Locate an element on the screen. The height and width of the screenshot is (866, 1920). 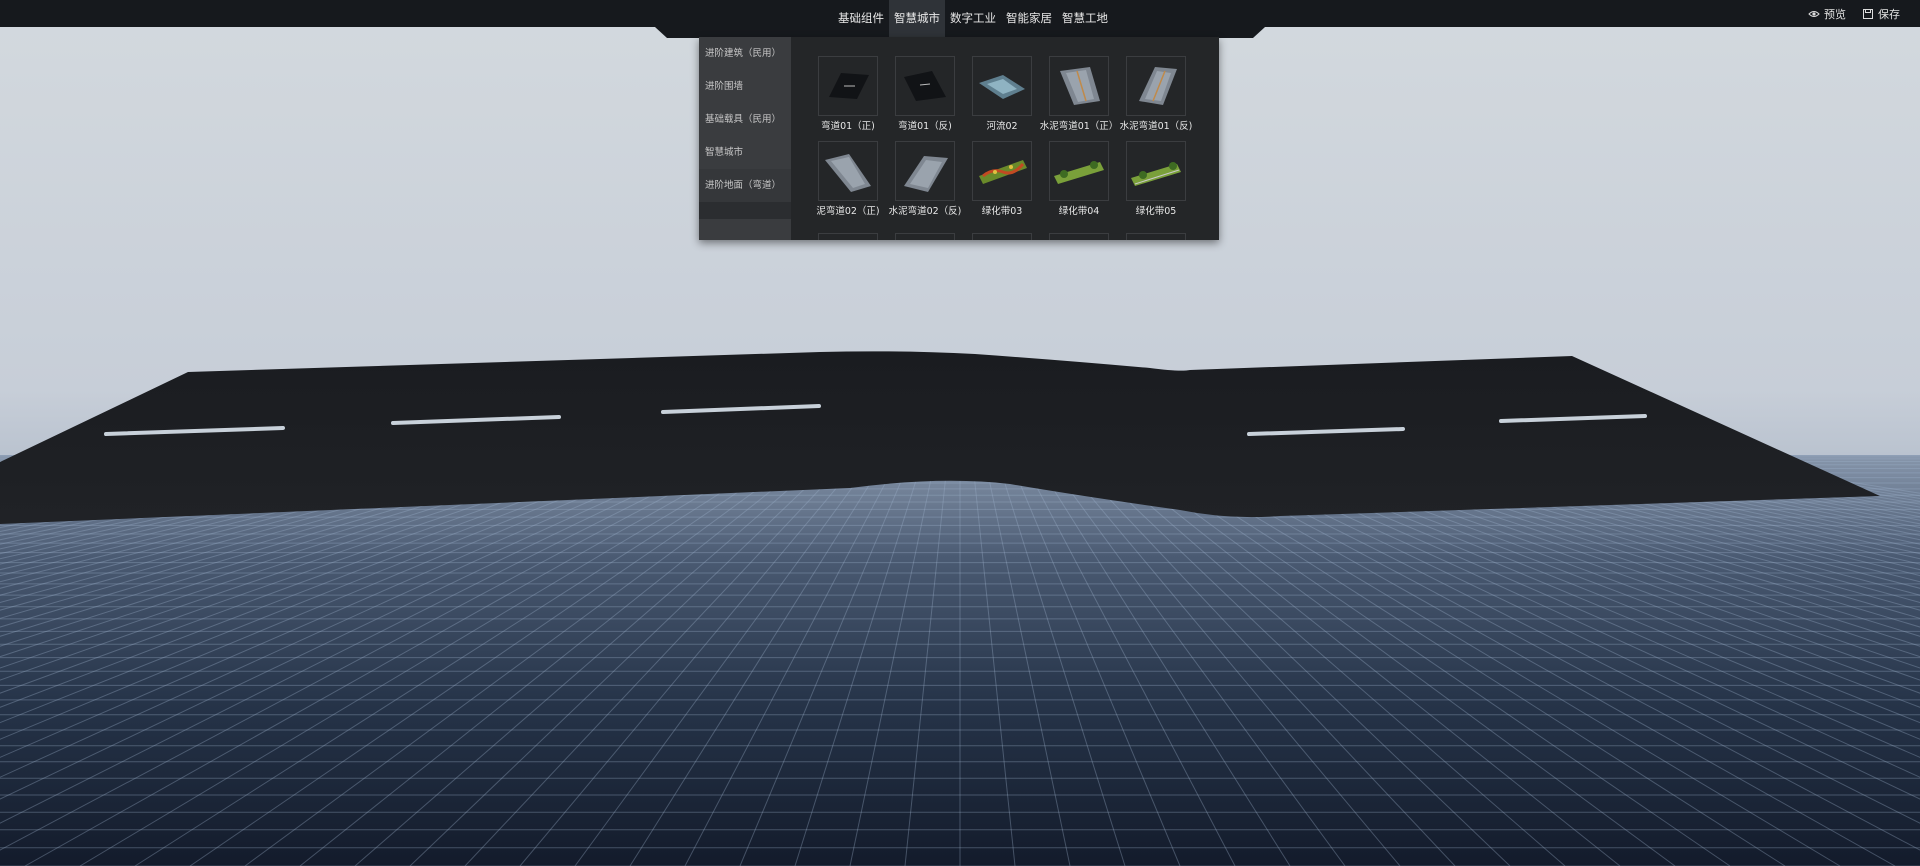
component-item: 绿化带05 is located at coordinates (1165, 181).